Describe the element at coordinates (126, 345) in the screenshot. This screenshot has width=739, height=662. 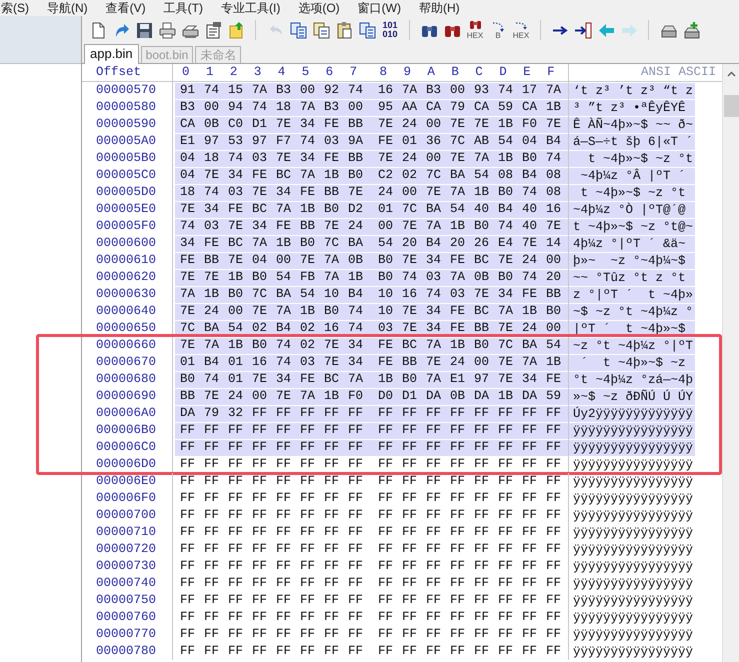
I see `offset-cell-text: 00000660` at that location.